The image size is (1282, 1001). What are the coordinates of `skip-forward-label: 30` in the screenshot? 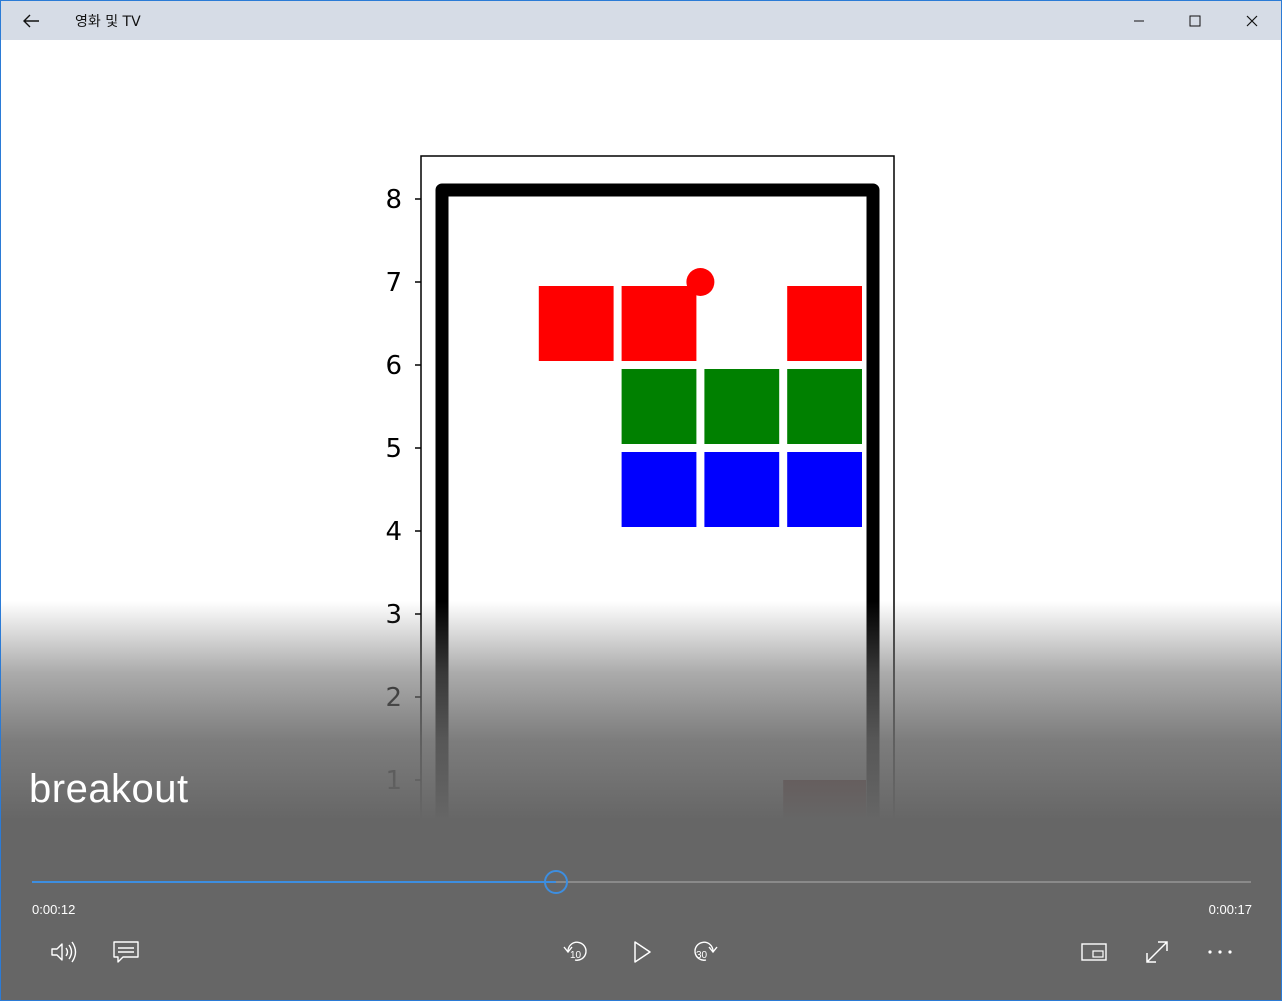 It's located at (702, 955).